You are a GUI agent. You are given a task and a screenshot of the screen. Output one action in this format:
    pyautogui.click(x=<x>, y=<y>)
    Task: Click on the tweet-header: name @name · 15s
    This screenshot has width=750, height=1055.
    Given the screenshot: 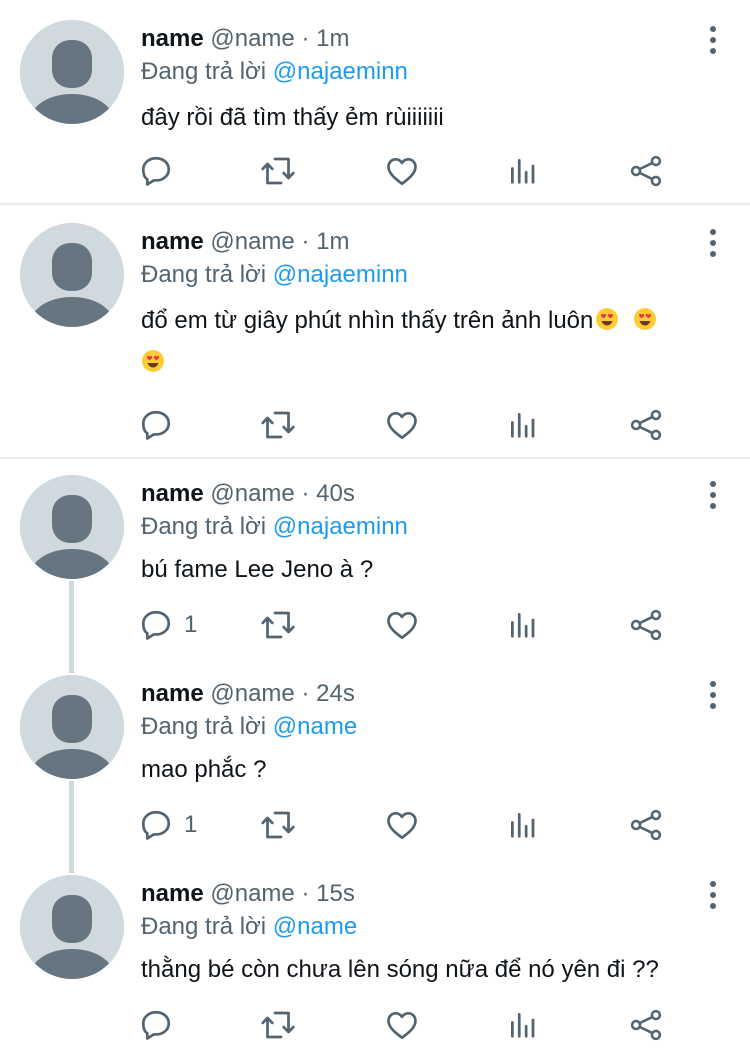 What is the action you would take?
    pyautogui.click(x=248, y=894)
    